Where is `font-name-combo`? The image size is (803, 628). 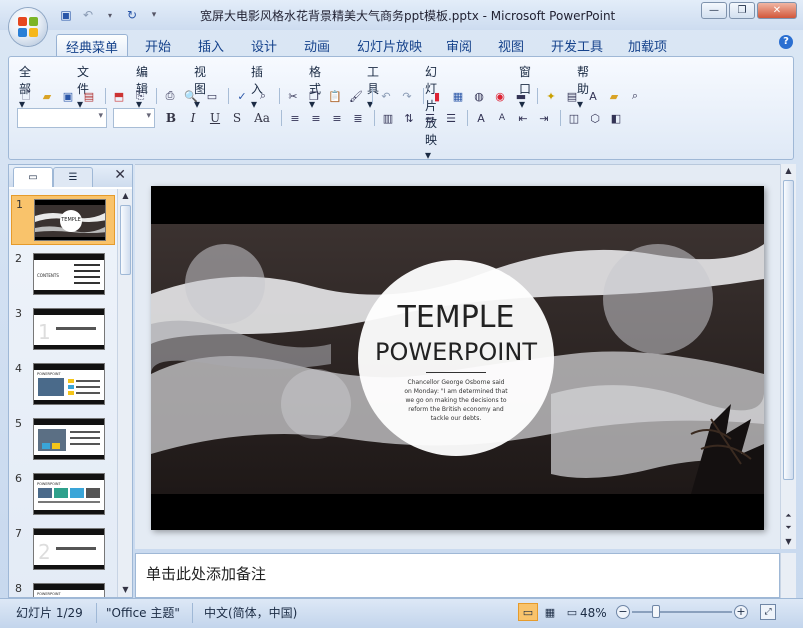 font-name-combo is located at coordinates (62, 118).